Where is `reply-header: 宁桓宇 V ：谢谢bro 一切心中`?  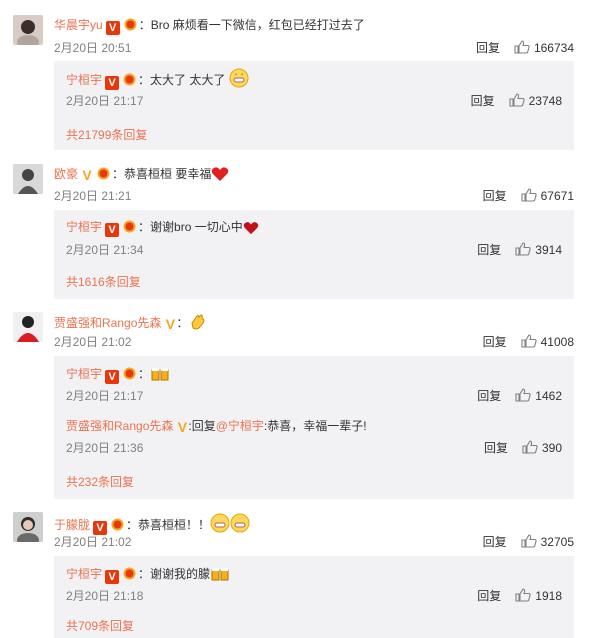 reply-header: 宁桓宇 V ：谢谢bro 一切心中 is located at coordinates (162, 227).